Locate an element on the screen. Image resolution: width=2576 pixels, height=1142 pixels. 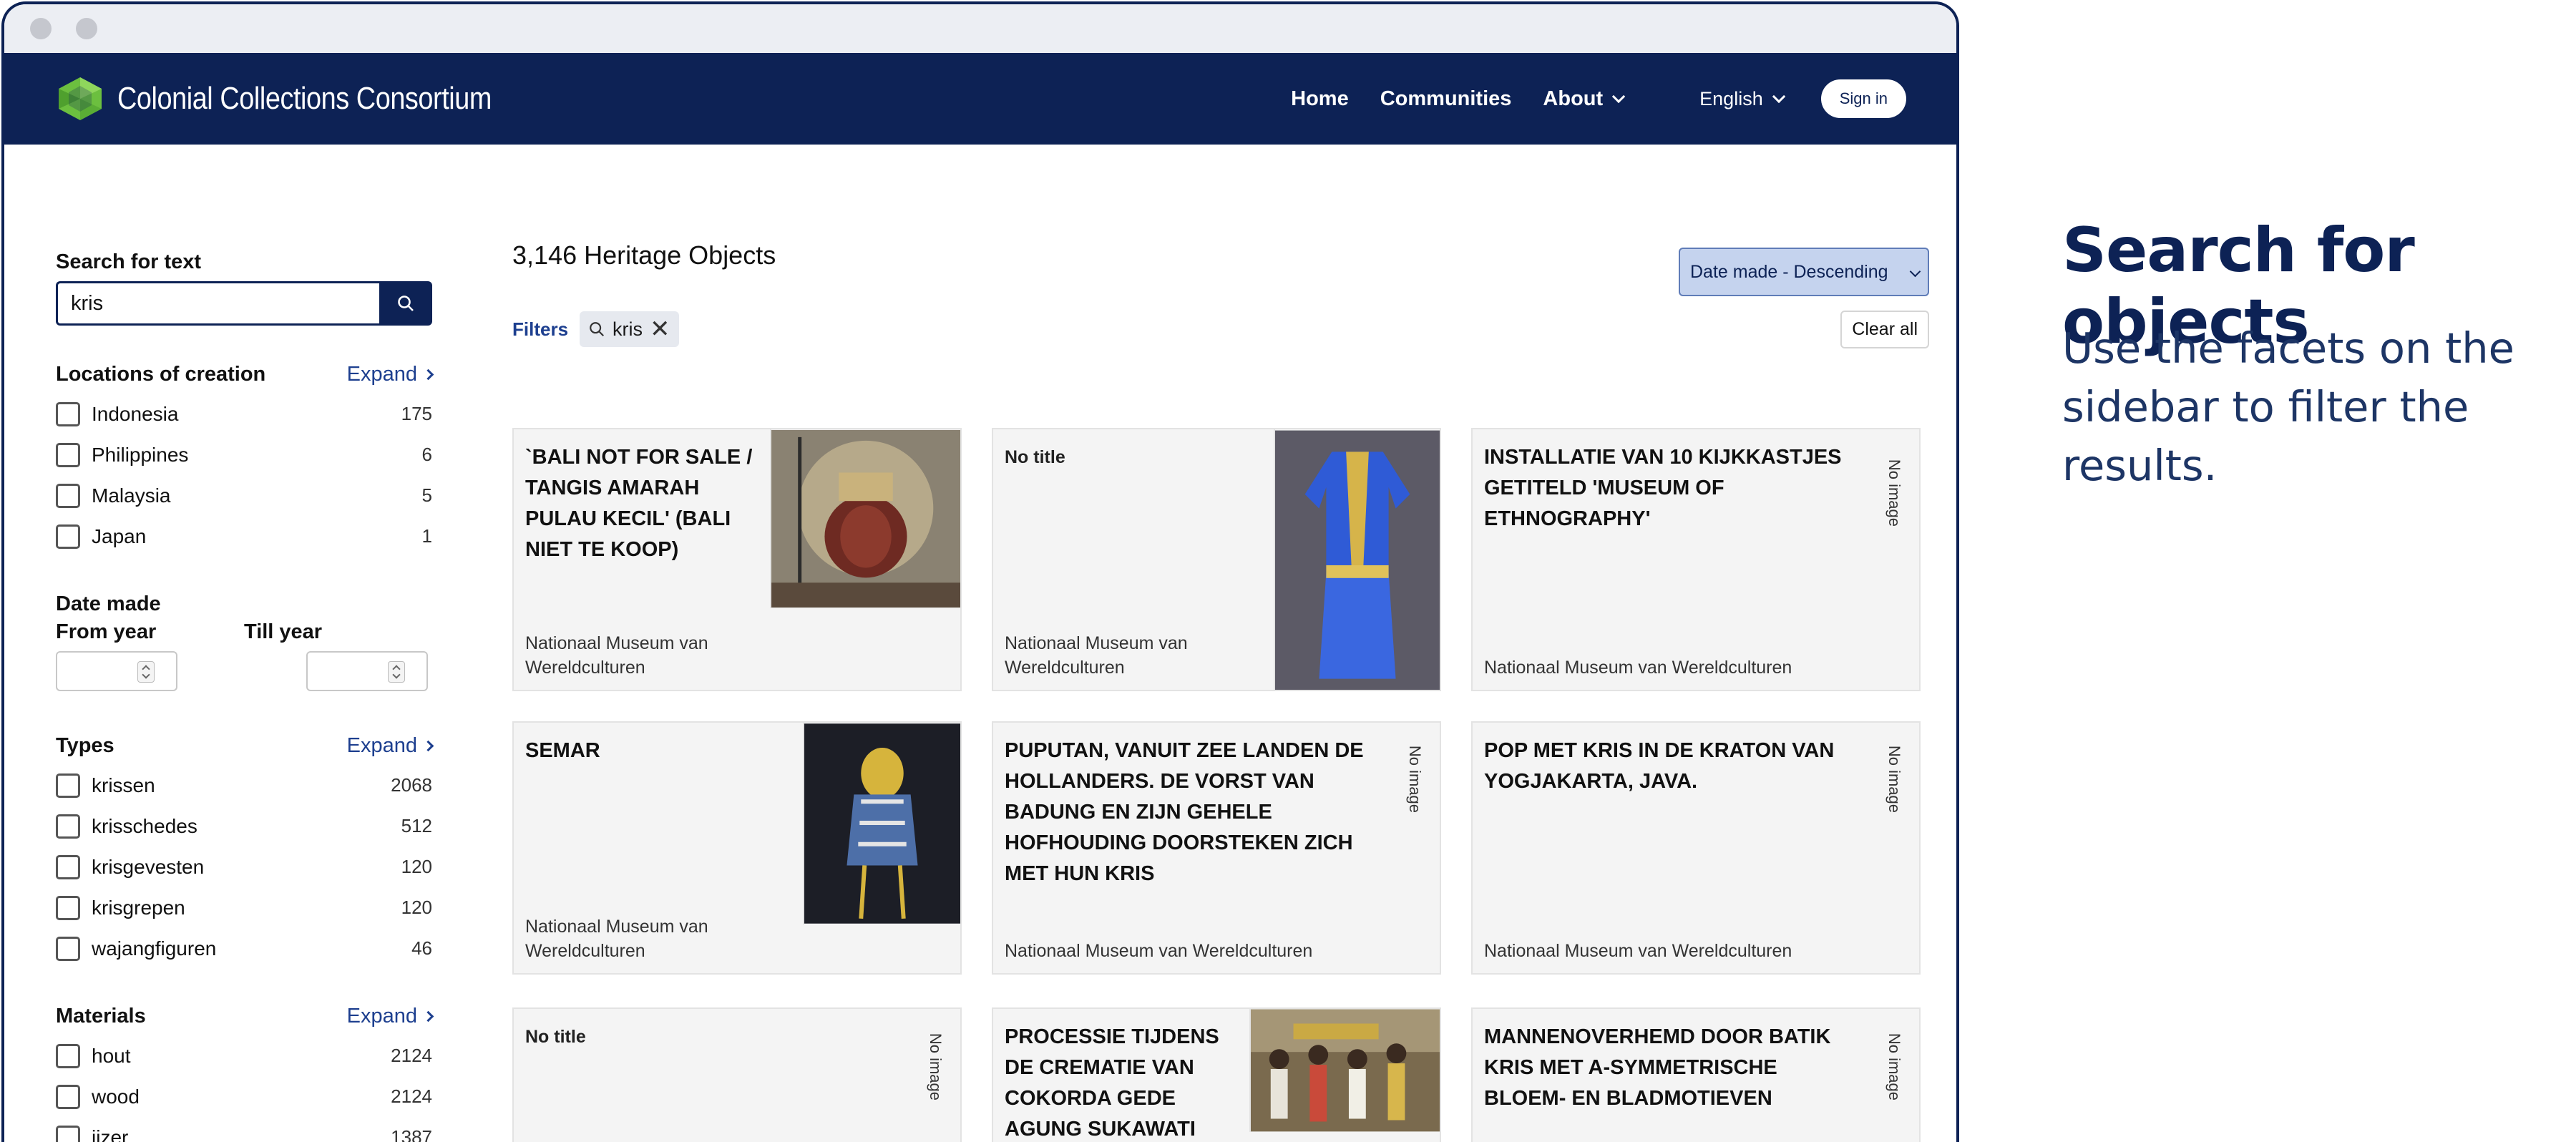
expand-types-button: Expand is located at coordinates (390, 746).